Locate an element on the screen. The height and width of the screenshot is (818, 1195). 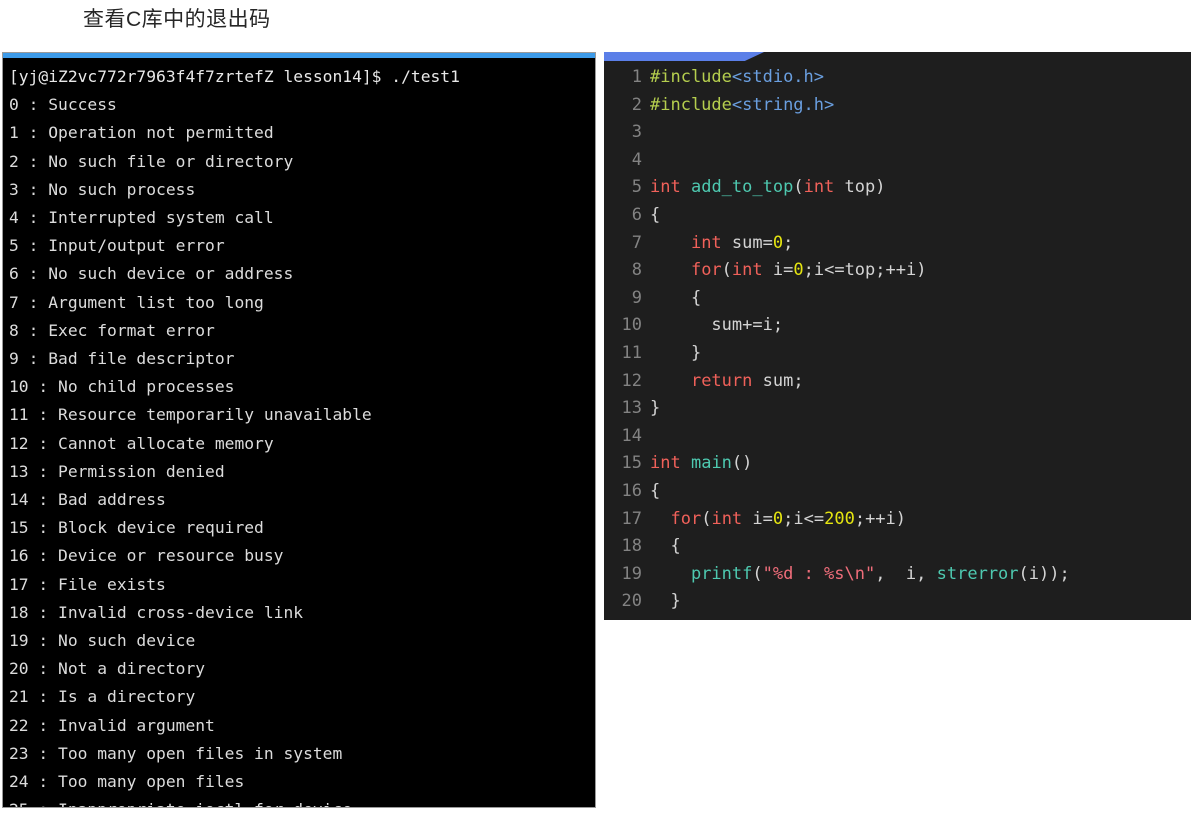
line-number: 4 is located at coordinates (636, 159).